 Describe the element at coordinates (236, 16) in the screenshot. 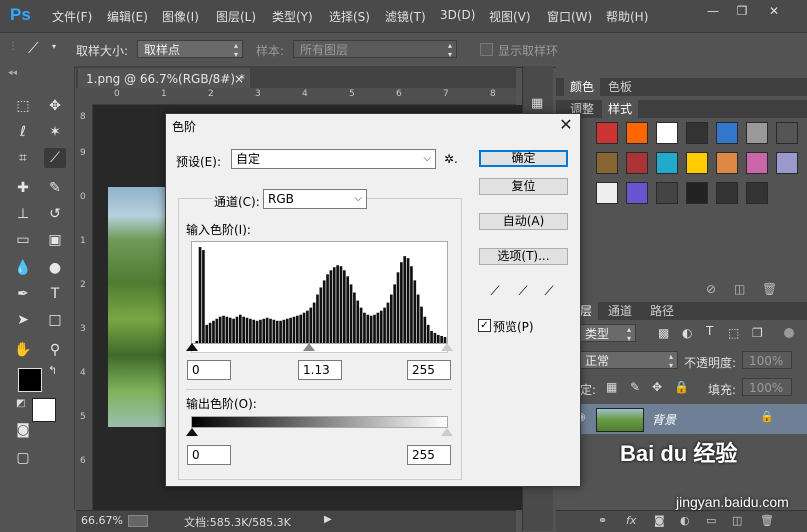

I see `menu-layer: 图层(L)` at that location.